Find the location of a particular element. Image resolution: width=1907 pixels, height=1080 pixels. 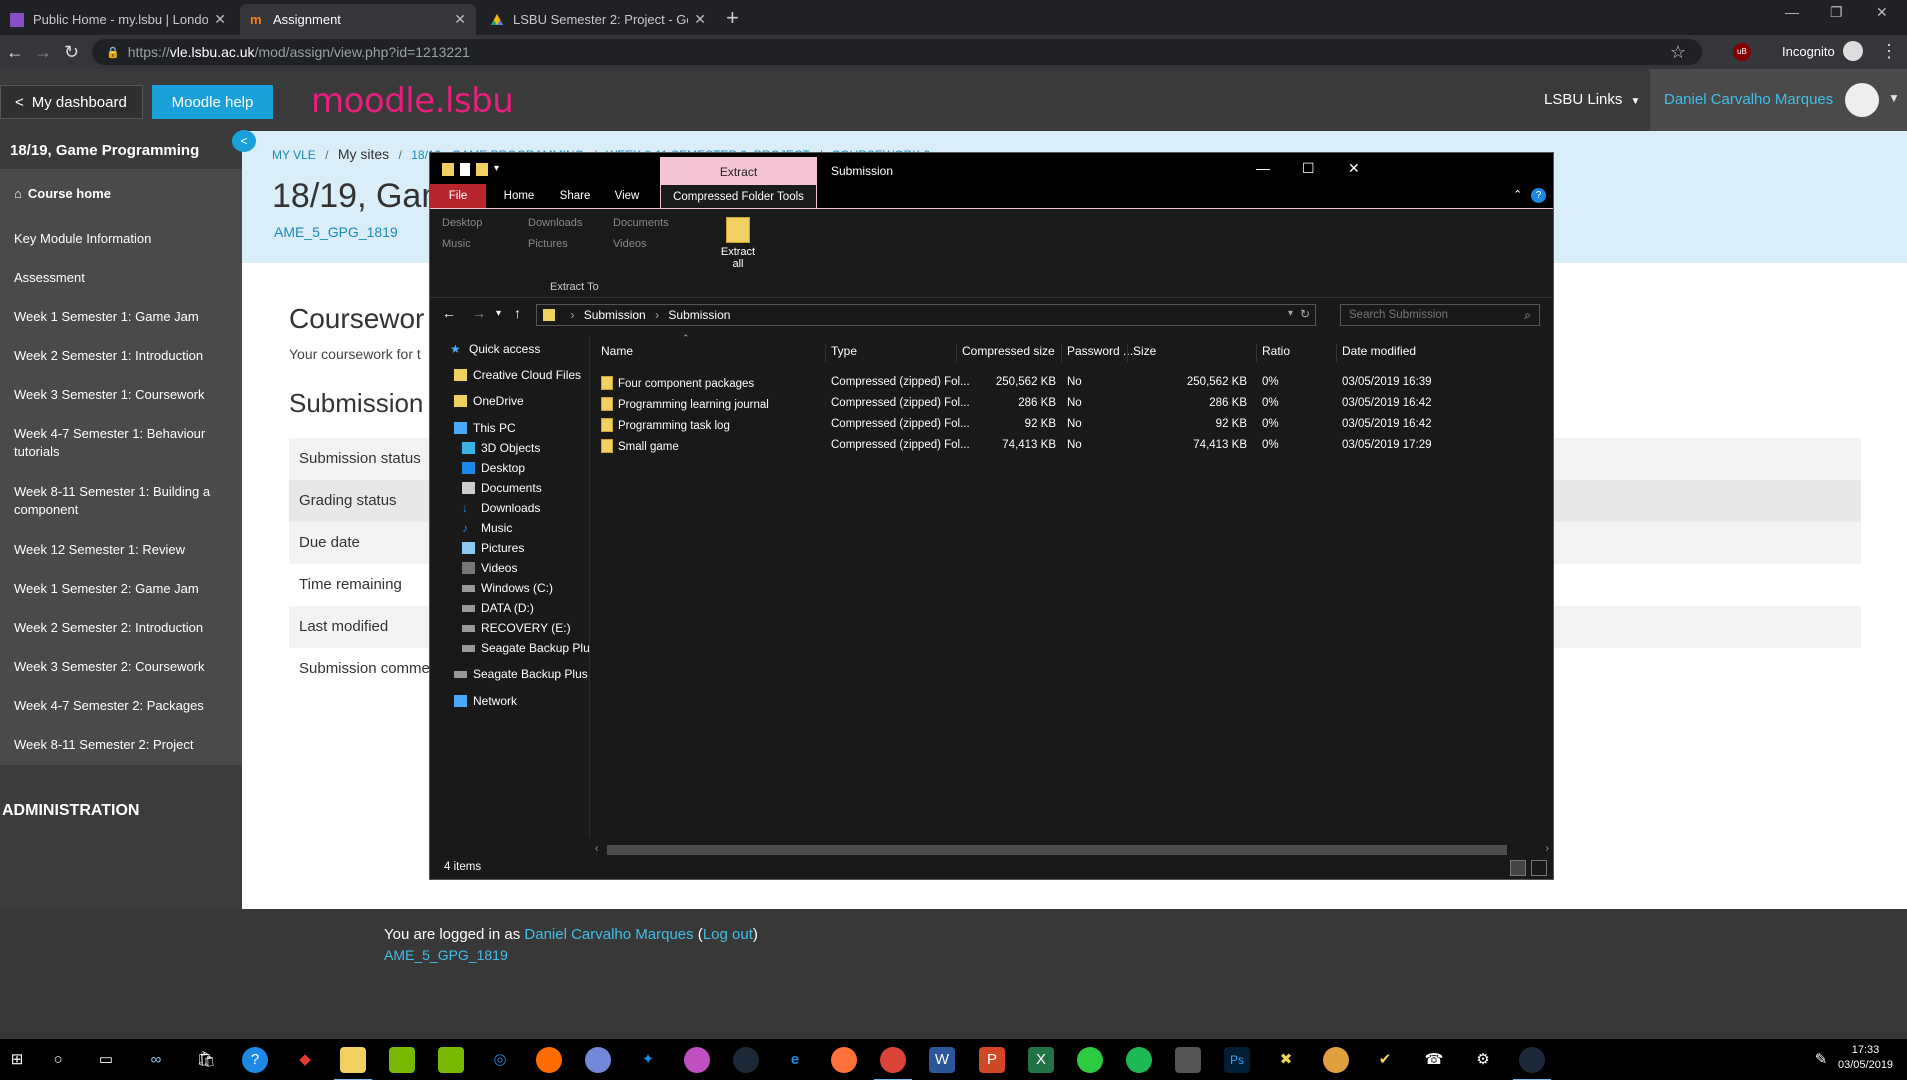

tab-home: Home is located at coordinates (519, 196).